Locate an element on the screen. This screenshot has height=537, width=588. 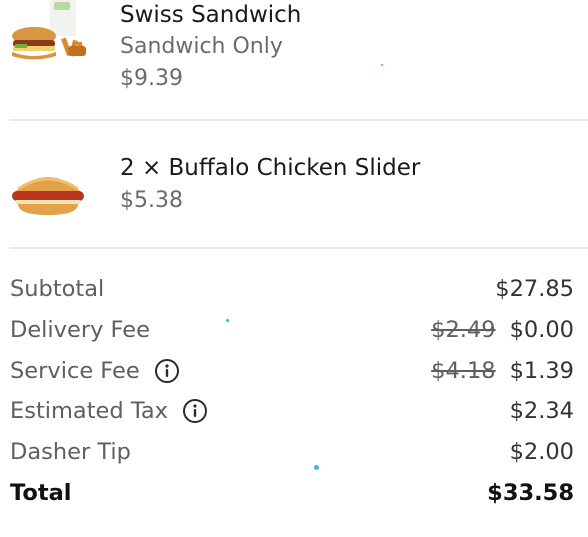
total-row: Total $33.58 is located at coordinates (292, 500).